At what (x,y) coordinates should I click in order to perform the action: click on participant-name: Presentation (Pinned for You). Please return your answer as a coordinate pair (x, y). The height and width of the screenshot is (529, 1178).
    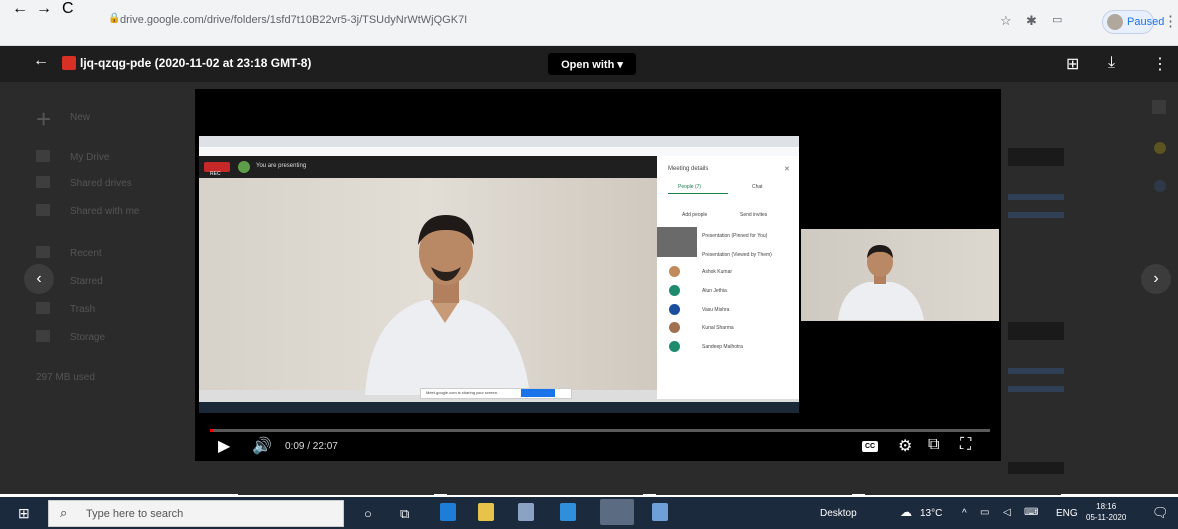
    Looking at the image, I should click on (735, 236).